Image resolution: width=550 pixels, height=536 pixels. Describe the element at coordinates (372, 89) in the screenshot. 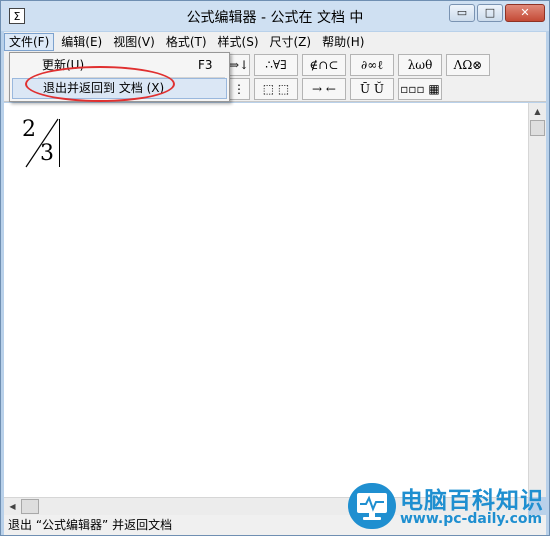

I see `accent-template-button: Ū Ŭ` at that location.